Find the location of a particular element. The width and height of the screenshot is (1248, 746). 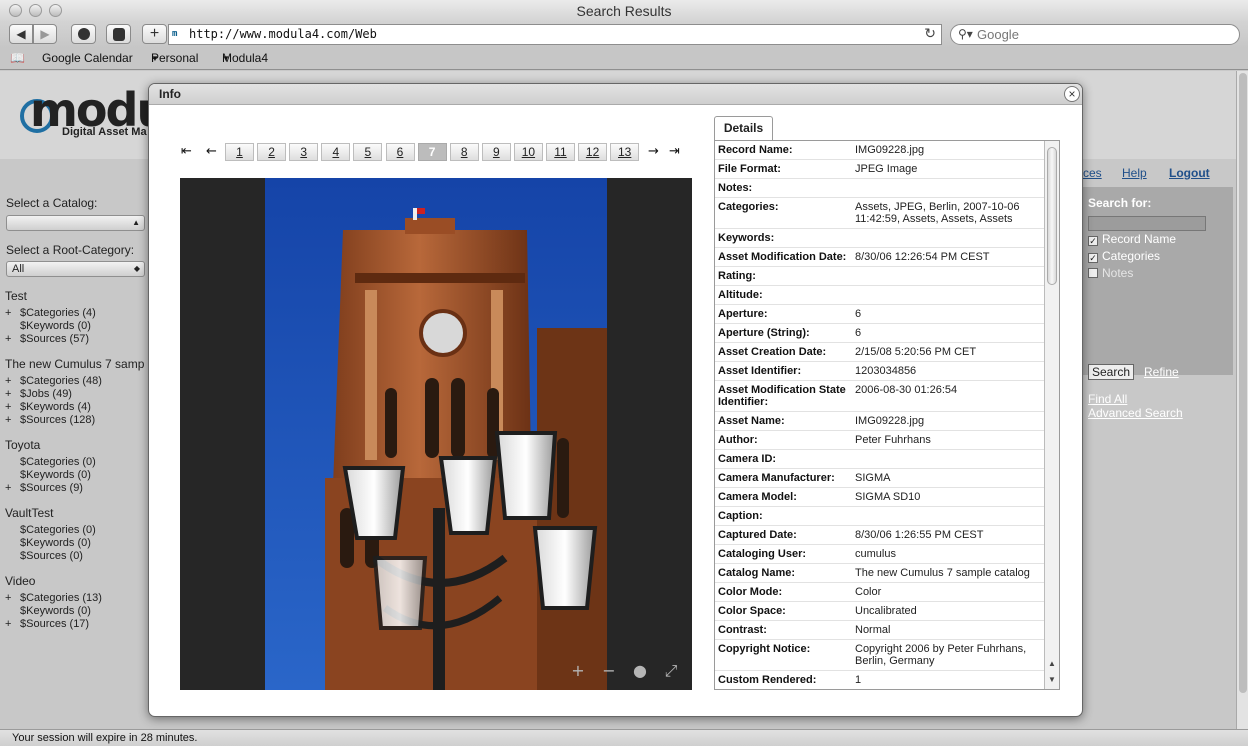

catalog-title: Test is located at coordinates (16, 296).